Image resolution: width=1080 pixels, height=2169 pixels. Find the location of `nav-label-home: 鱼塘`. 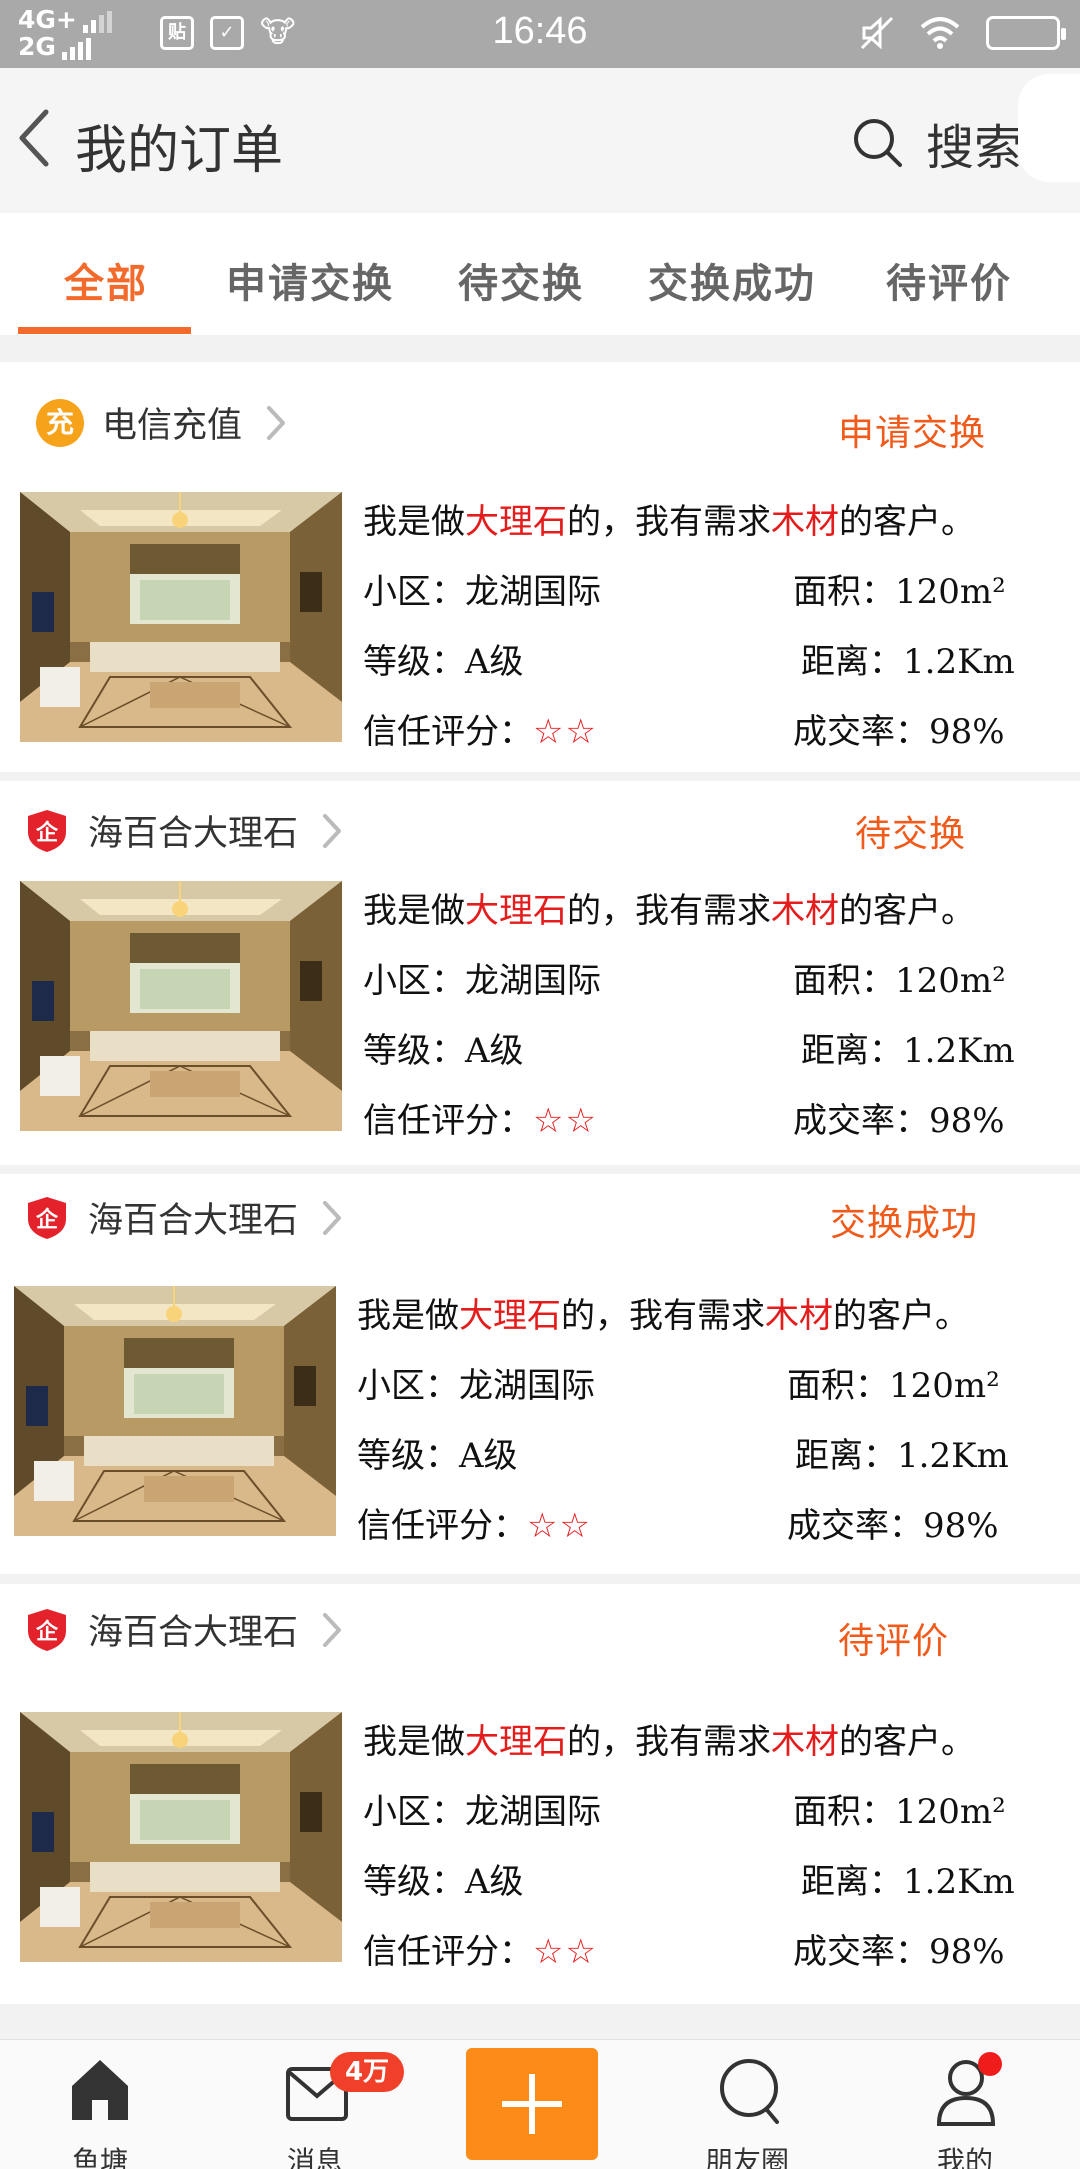

nav-label-home: 鱼塘 is located at coordinates (99, 2157).